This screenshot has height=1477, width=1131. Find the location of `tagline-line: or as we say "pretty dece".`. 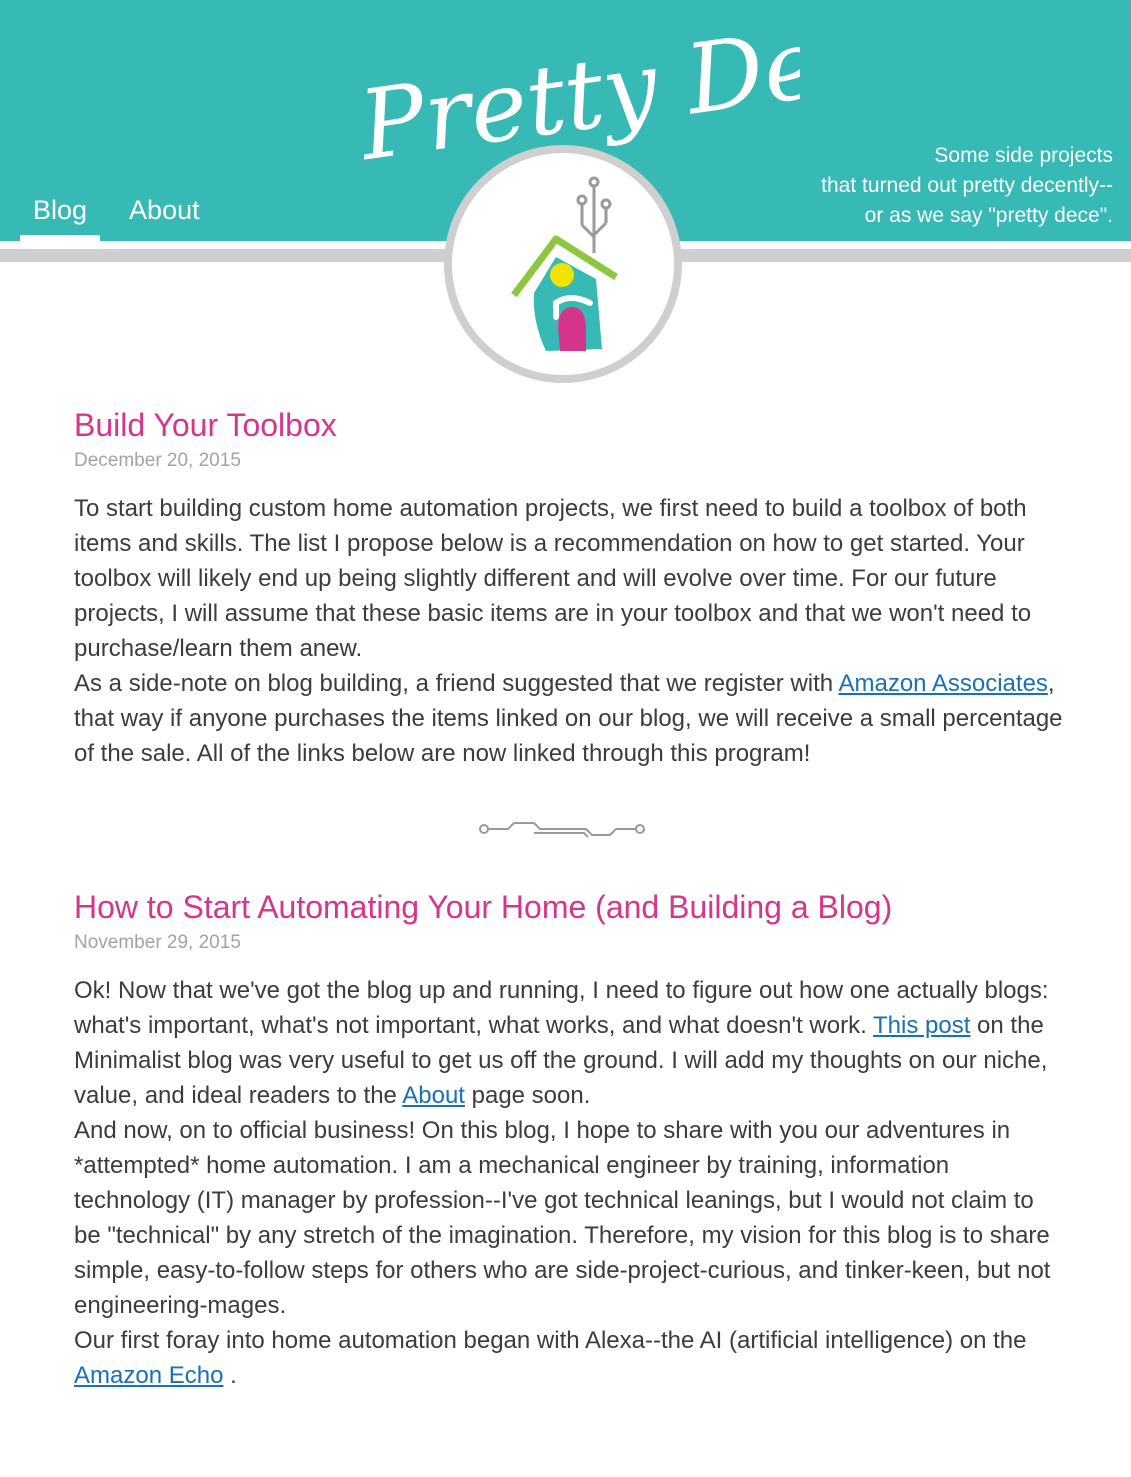

tagline-line: or as we say "pretty dece". is located at coordinates (988, 215).